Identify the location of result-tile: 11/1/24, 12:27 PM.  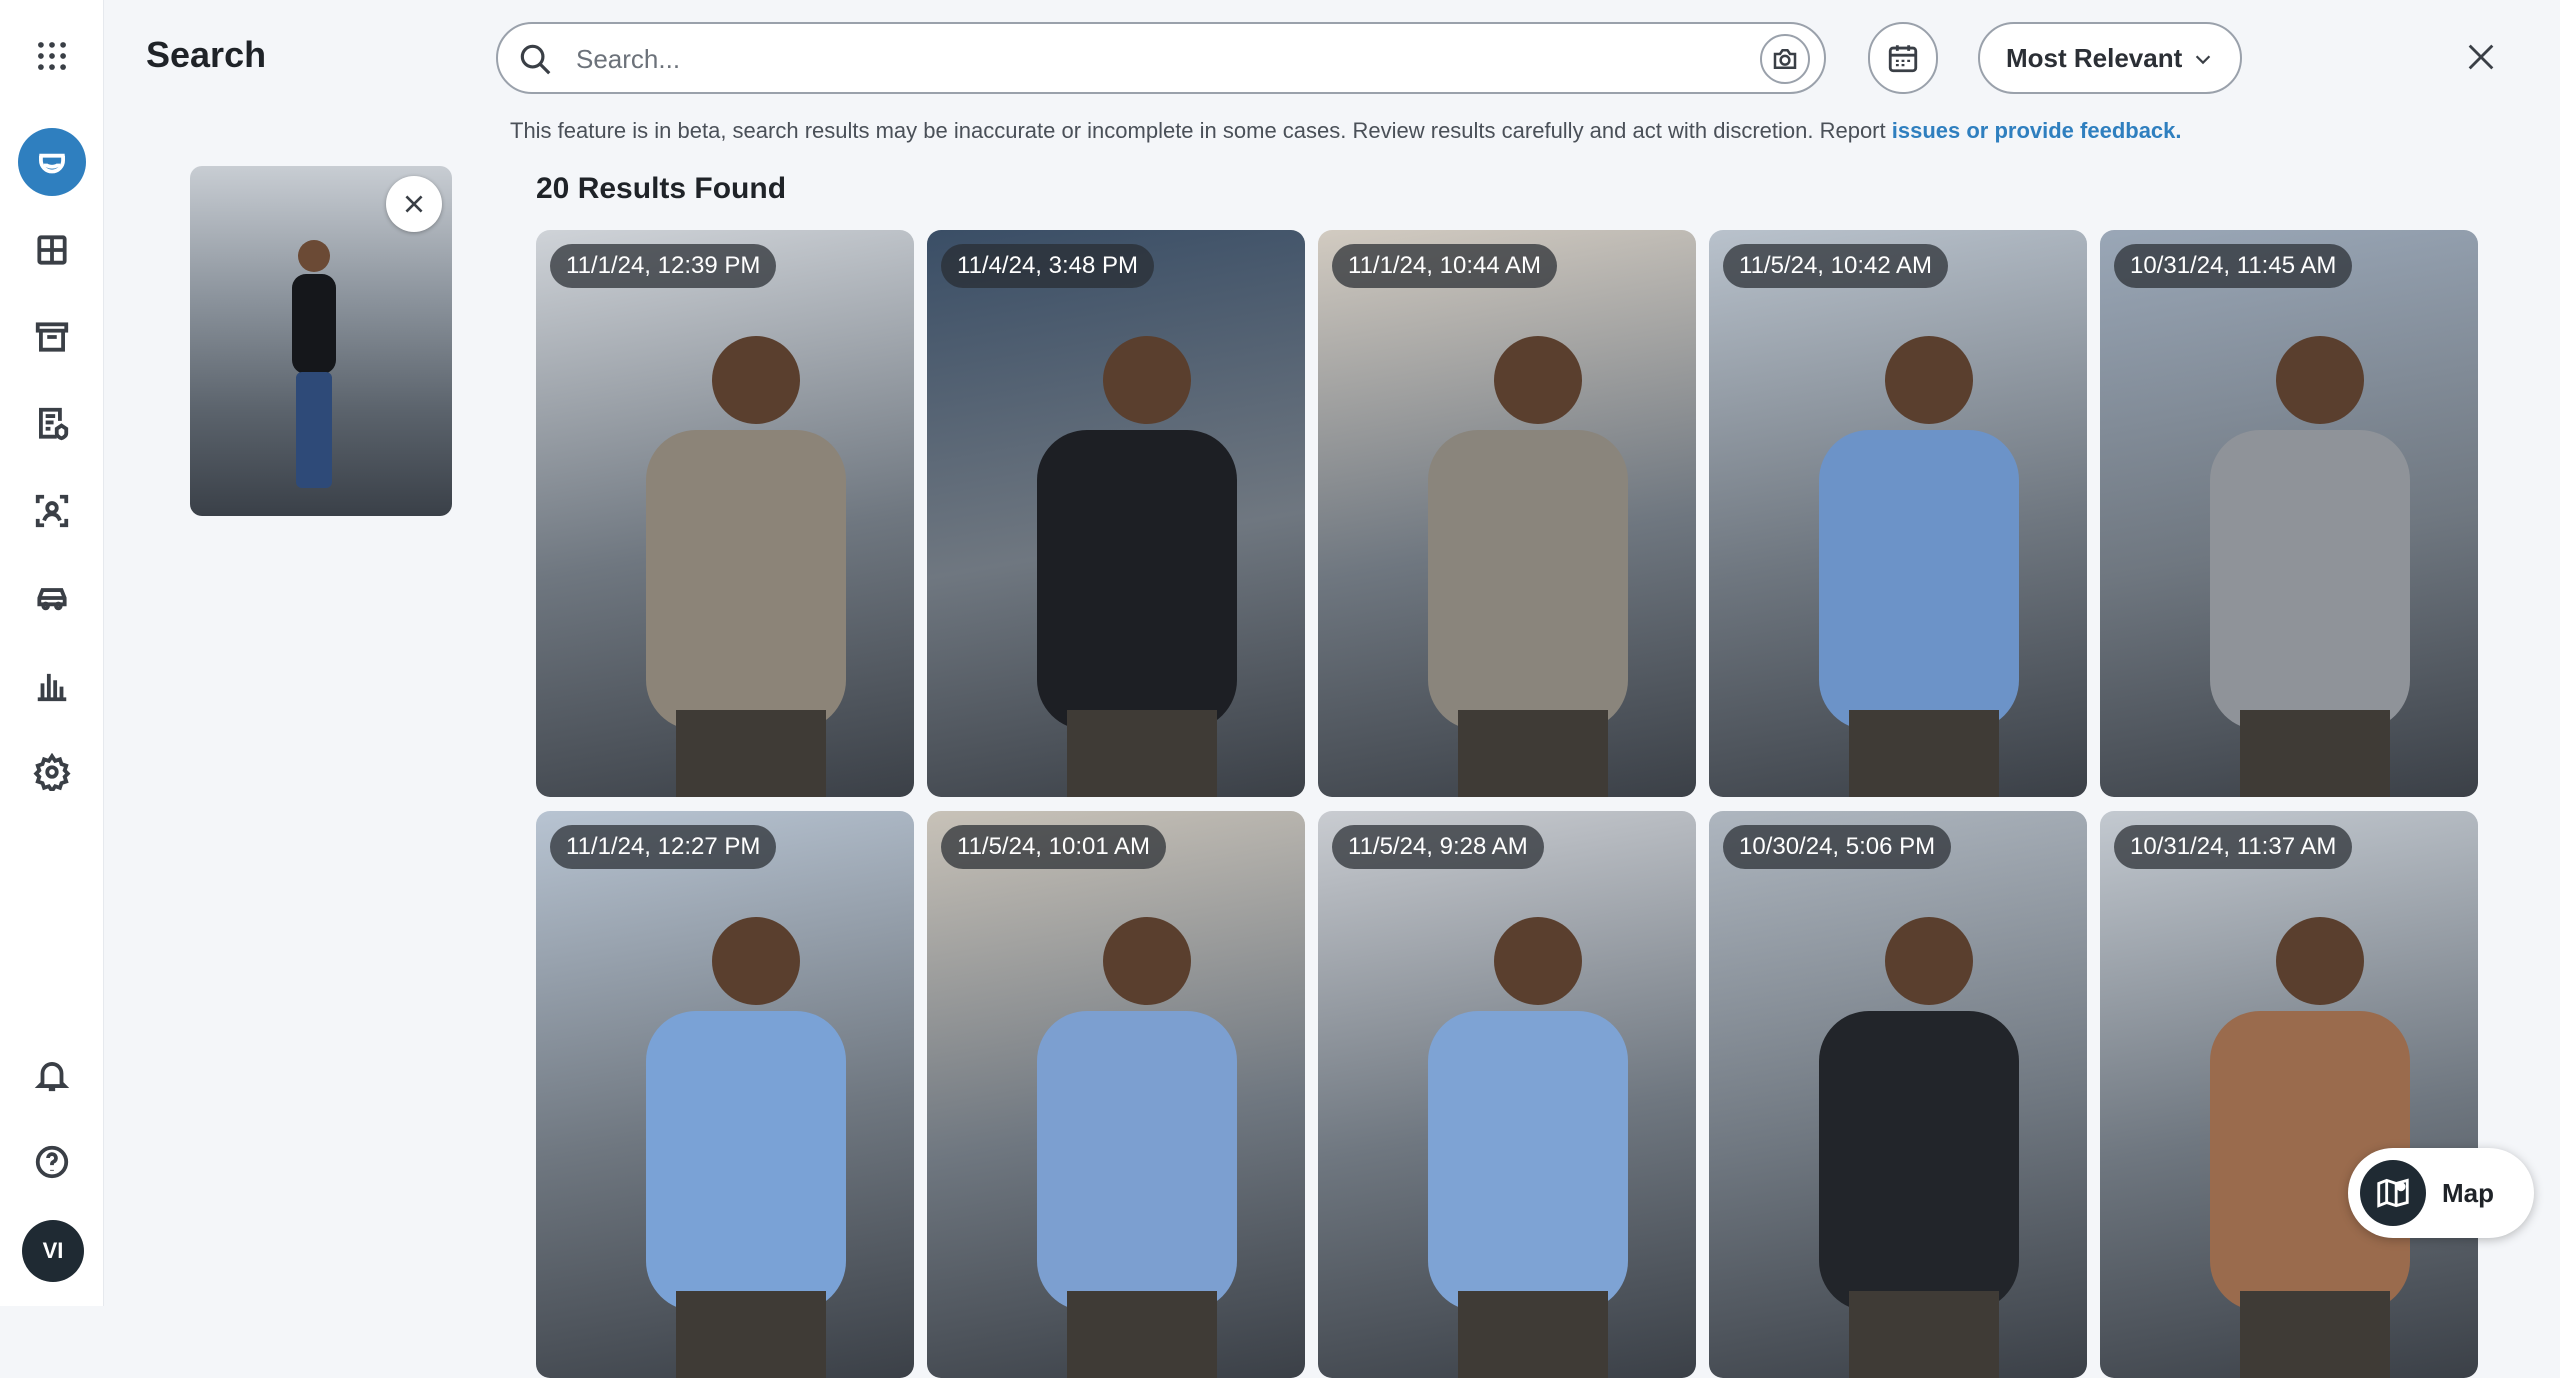
(725, 1094).